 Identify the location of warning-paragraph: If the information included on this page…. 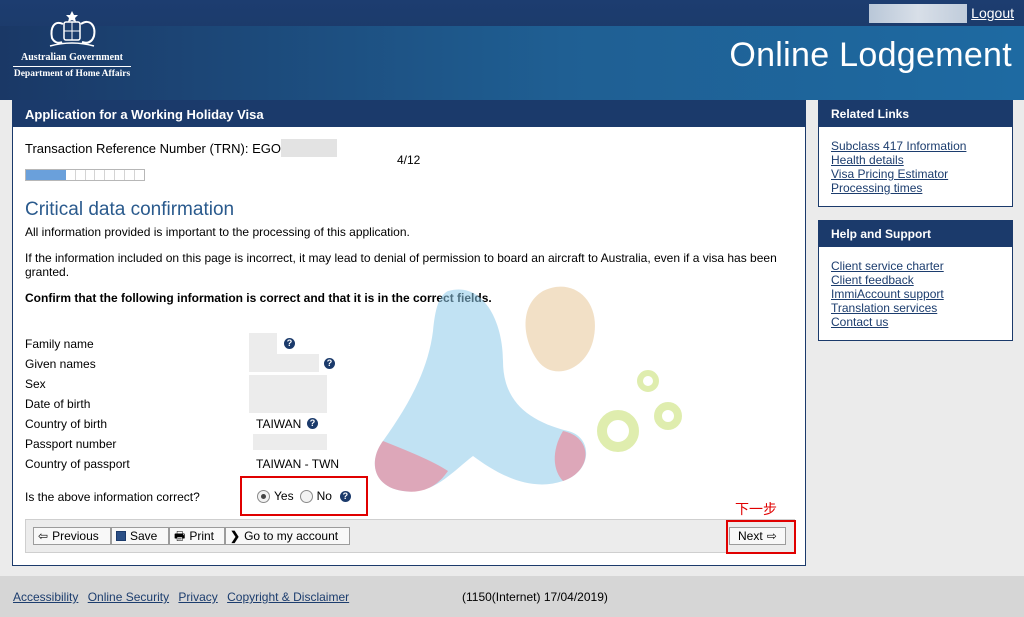
(401, 265).